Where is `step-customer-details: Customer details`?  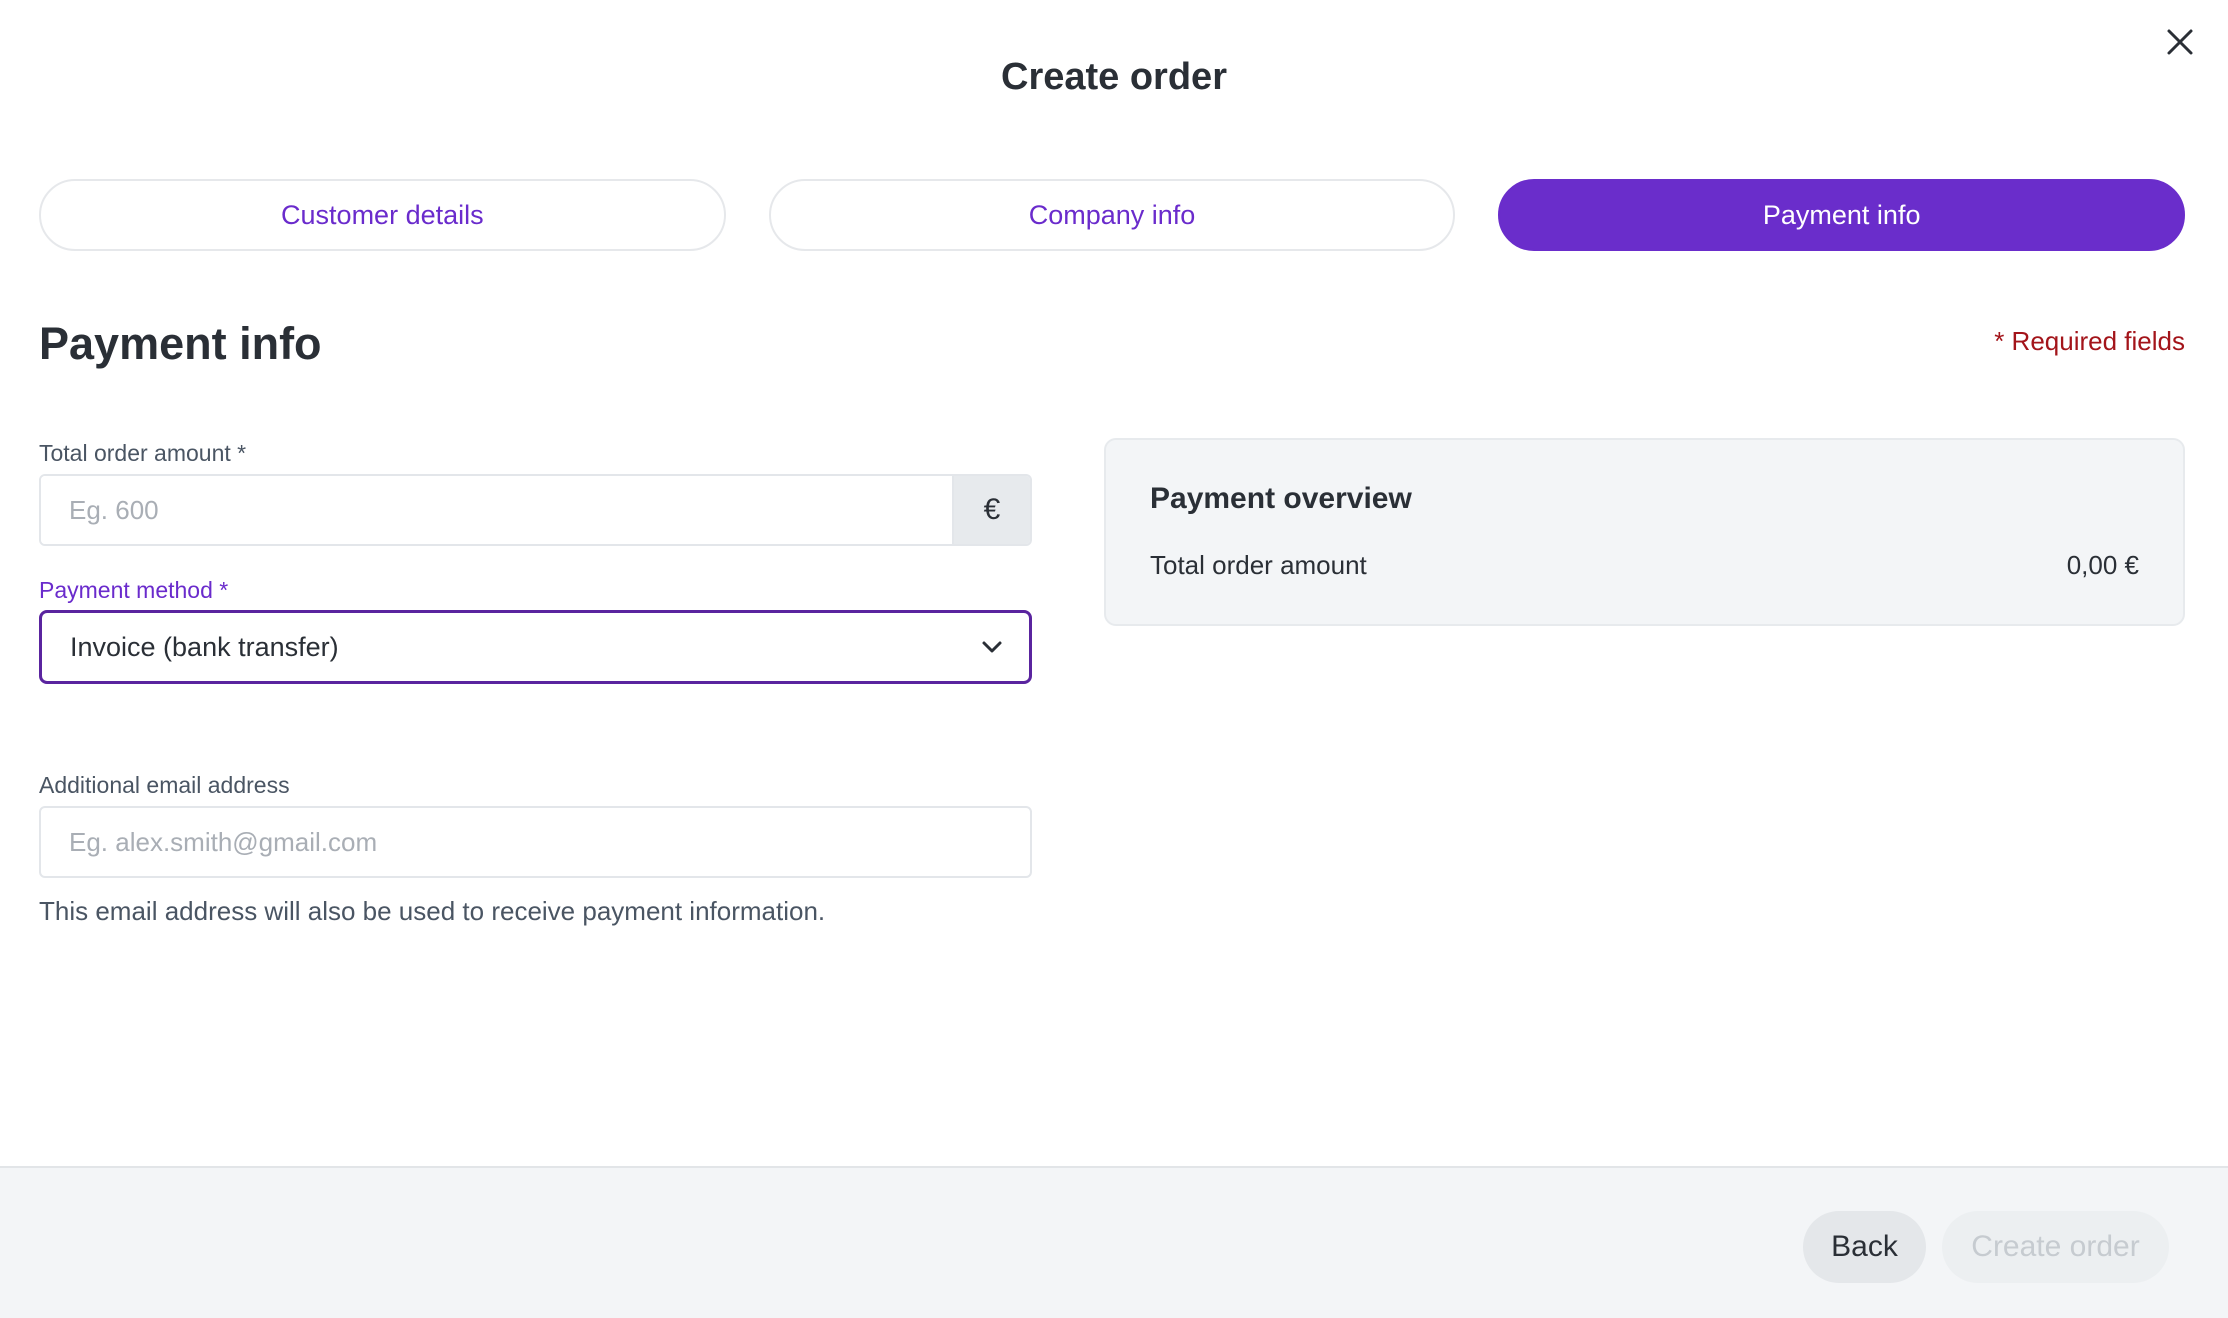 step-customer-details: Customer details is located at coordinates (382, 215).